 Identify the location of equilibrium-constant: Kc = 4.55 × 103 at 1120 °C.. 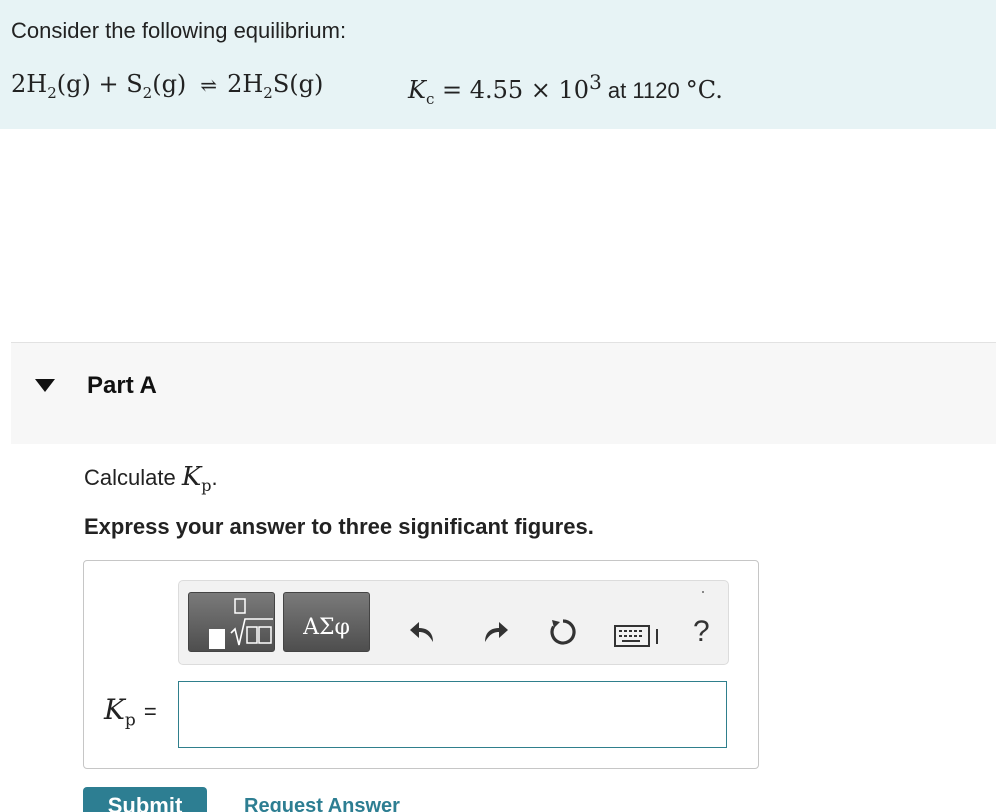
(565, 89).